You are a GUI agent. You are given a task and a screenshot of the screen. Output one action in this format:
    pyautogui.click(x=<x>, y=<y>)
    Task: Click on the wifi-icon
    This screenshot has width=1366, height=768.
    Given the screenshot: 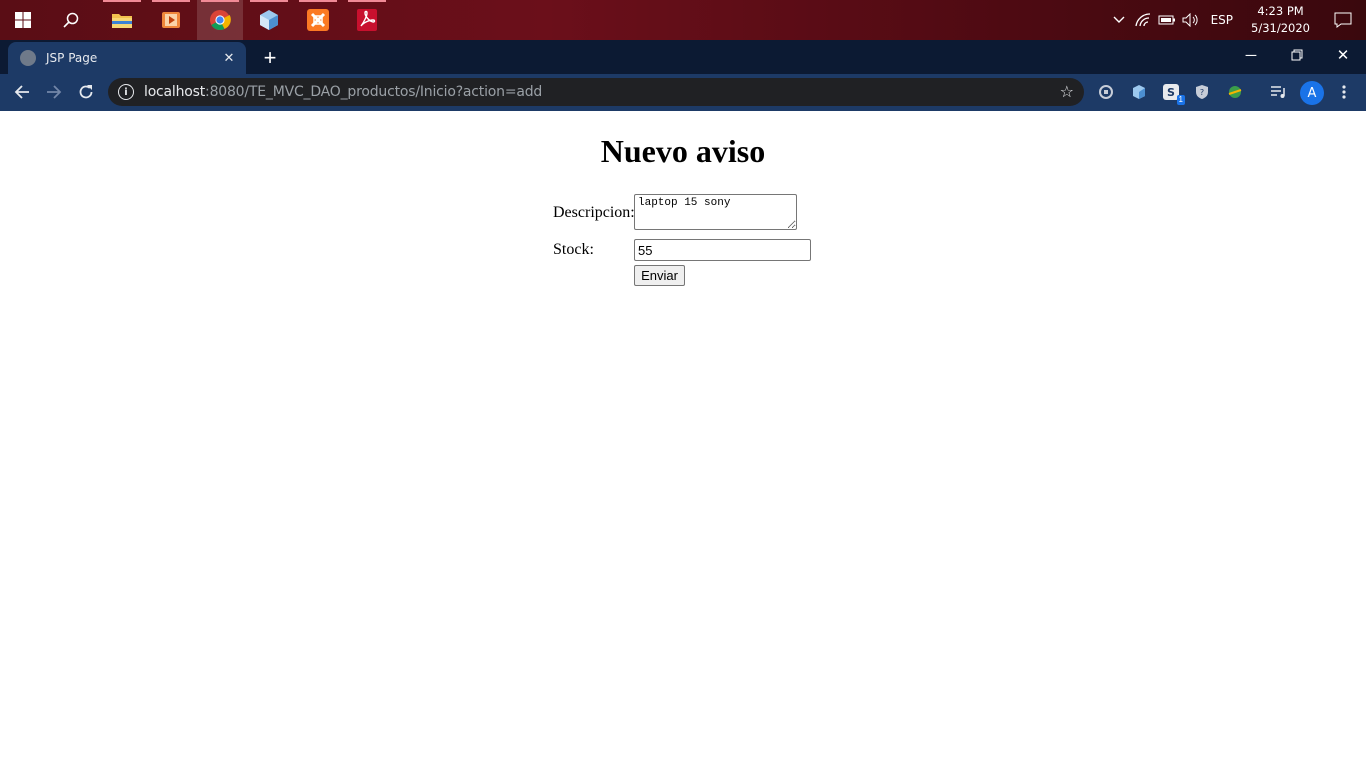 What is the action you would take?
    pyautogui.click(x=1143, y=20)
    